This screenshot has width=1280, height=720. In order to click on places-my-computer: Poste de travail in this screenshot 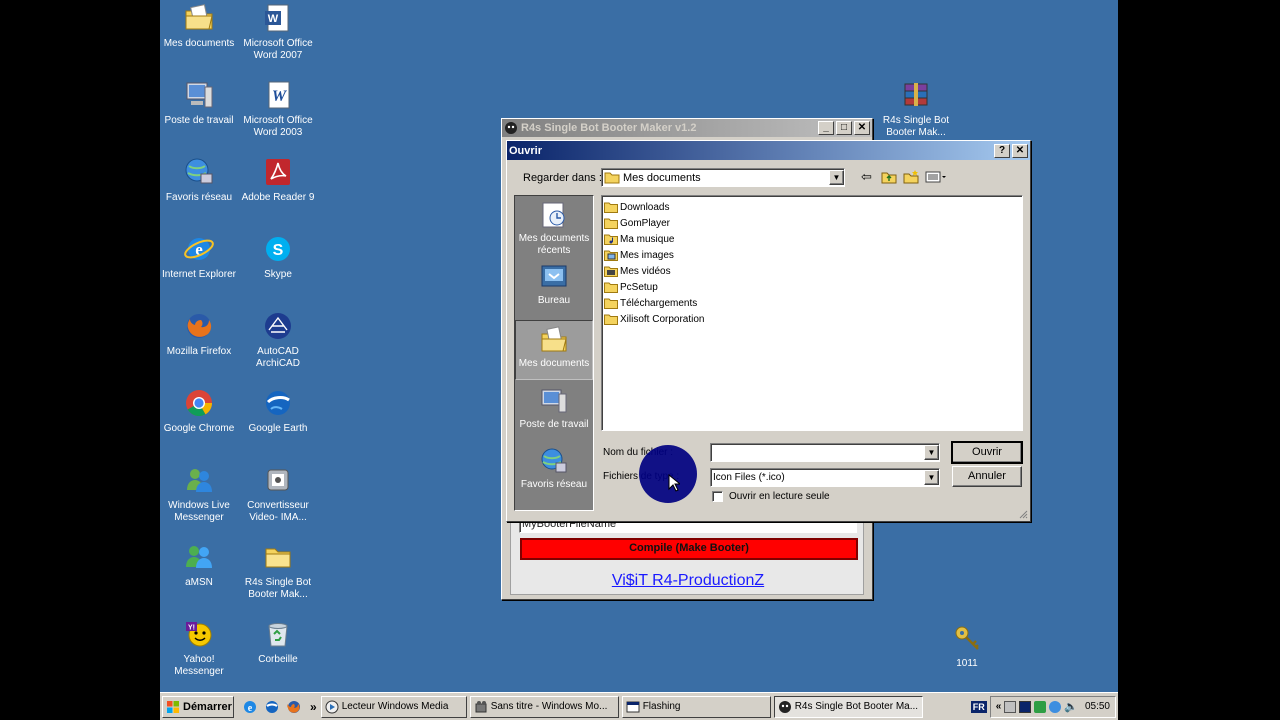, I will do `click(554, 408)`.